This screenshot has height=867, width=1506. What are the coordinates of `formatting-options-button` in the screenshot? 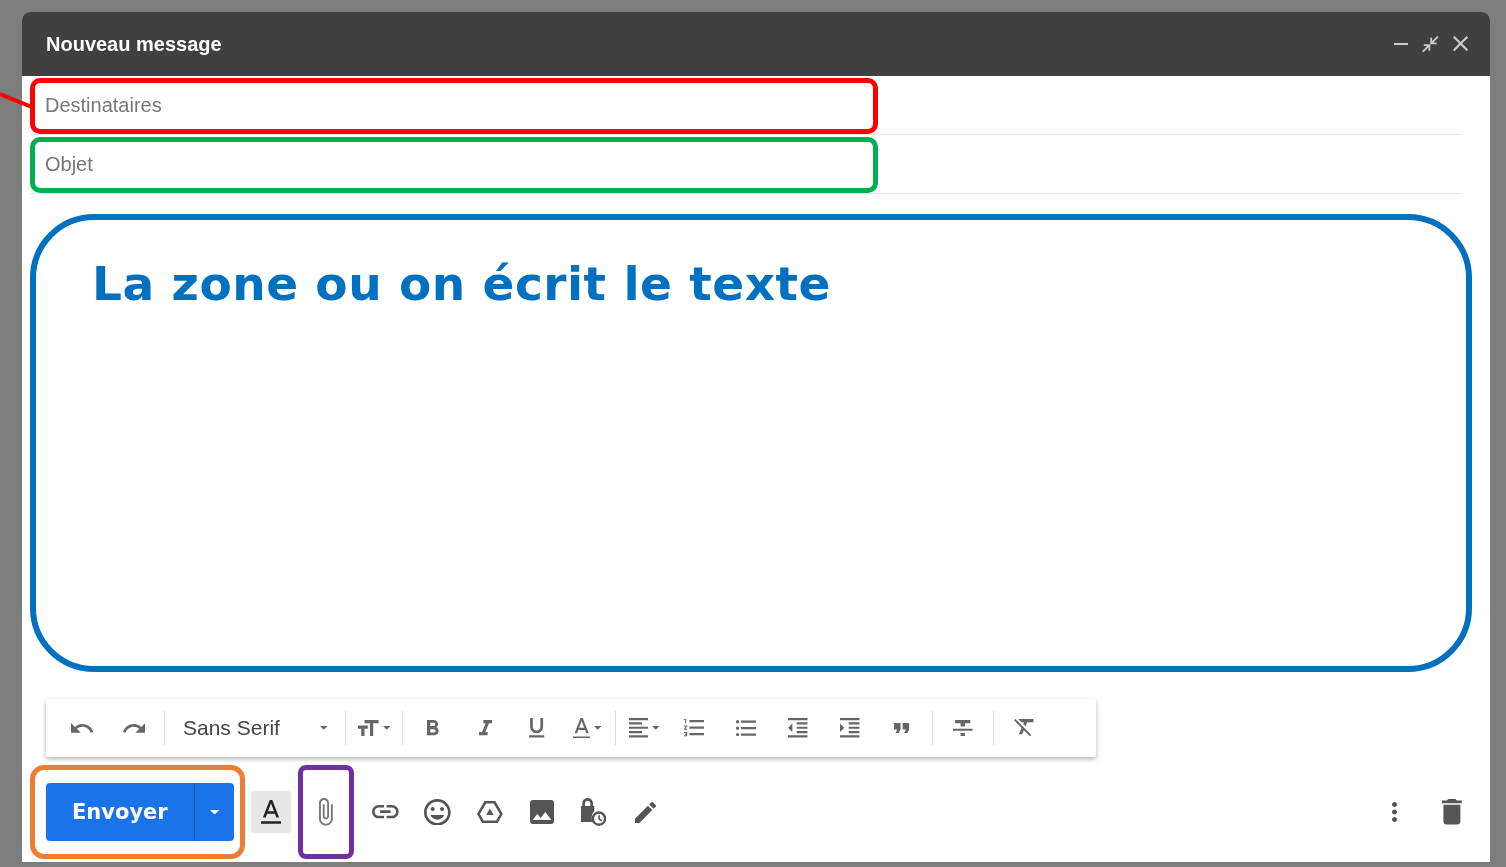 It's located at (270, 812).